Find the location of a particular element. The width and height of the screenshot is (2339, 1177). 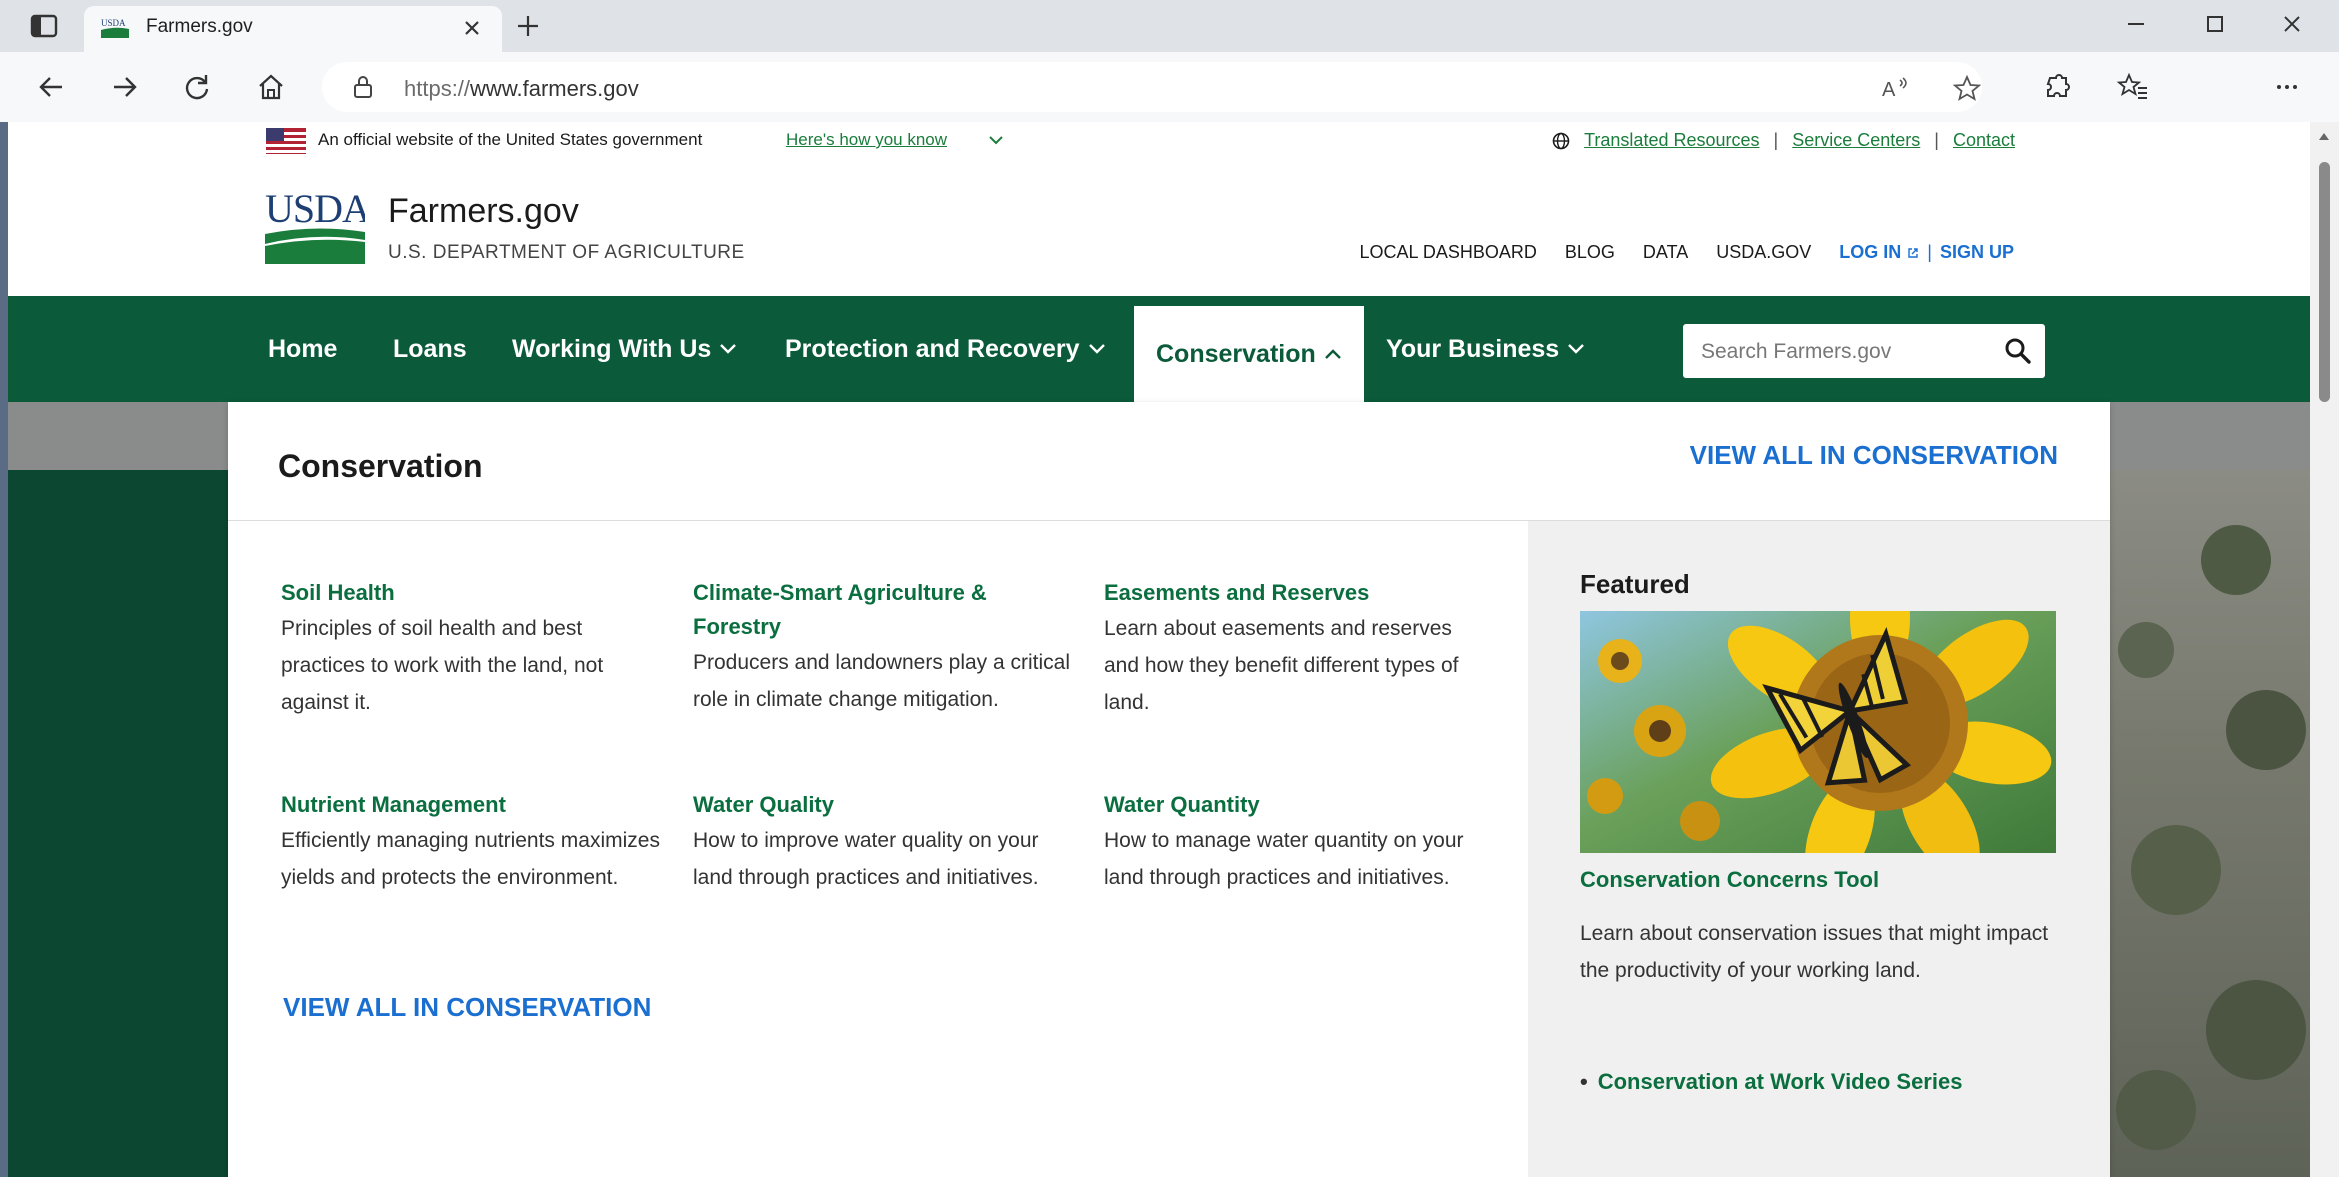

search-icon is located at coordinates (2018, 351).